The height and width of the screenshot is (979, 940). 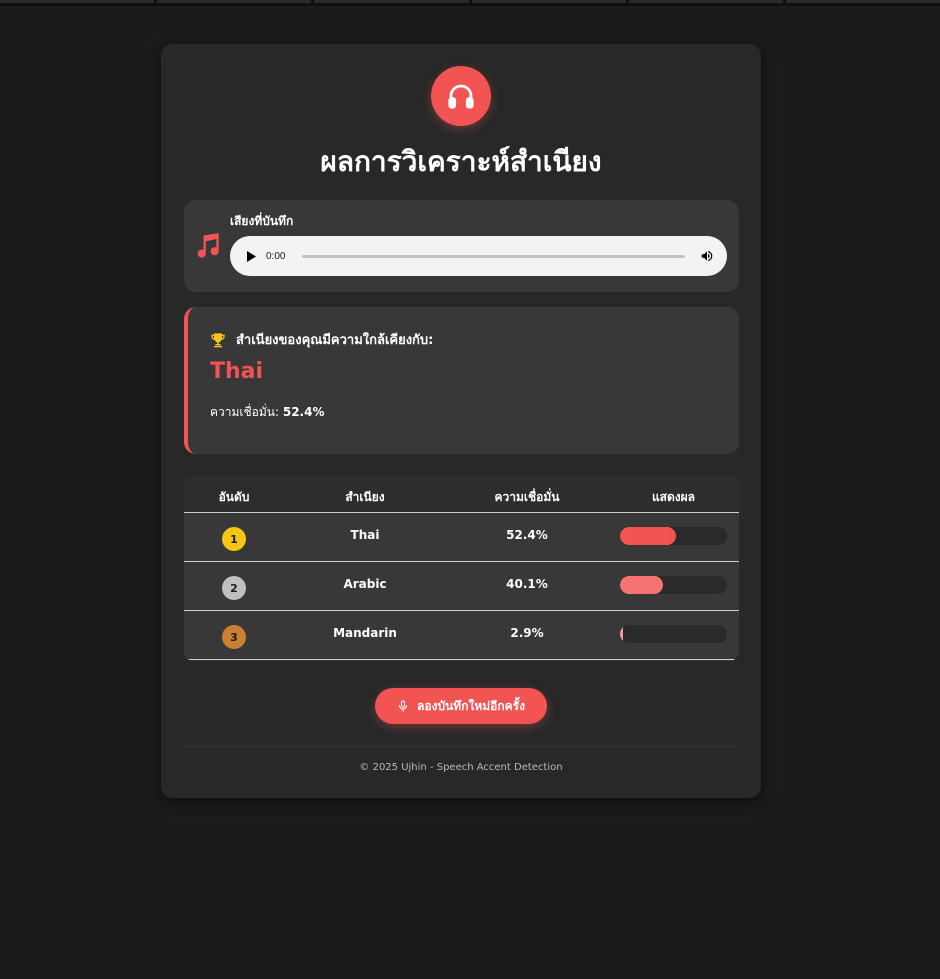 I want to click on retry-record-button: ลองบันทึกใหม่อีกครั้ง, so click(x=461, y=706).